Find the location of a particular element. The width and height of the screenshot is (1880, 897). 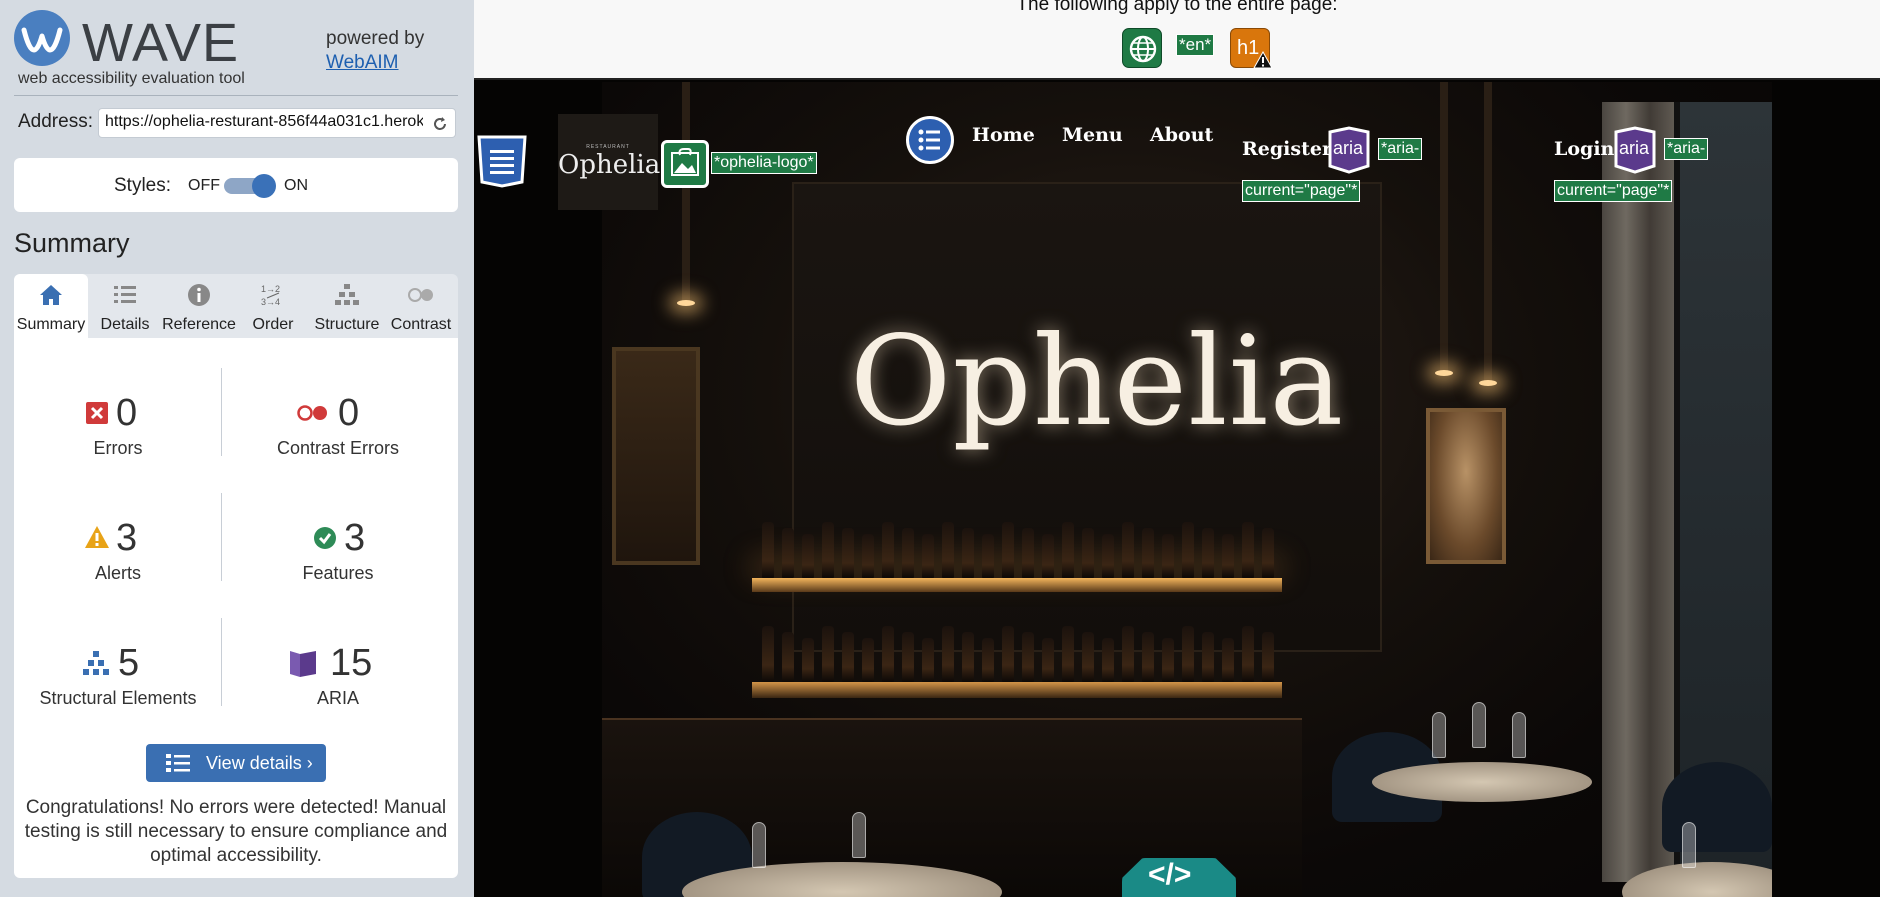

nav-menu: Menu is located at coordinates (1092, 135).